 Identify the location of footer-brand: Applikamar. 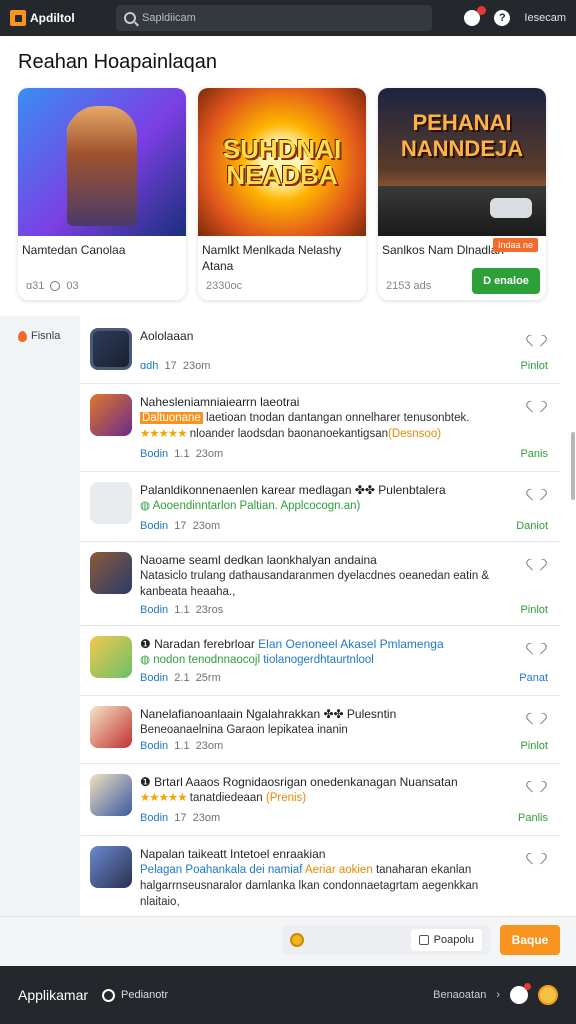
(53, 995).